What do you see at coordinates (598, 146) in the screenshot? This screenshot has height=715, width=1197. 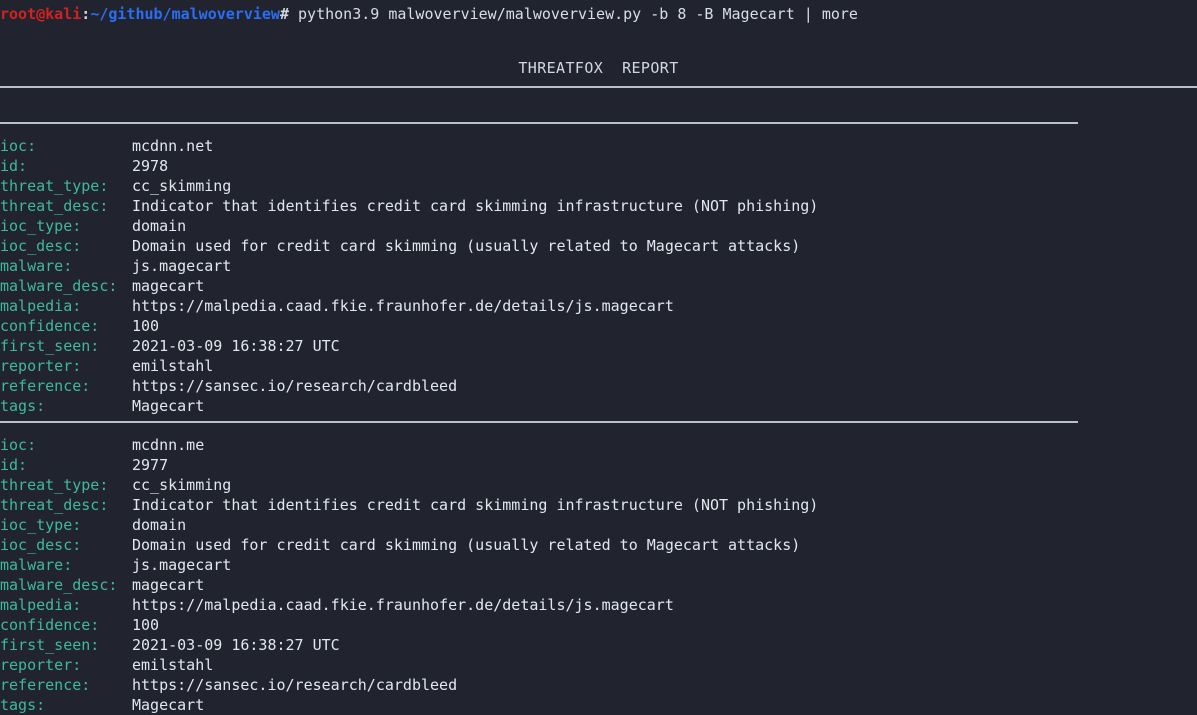 I see `record-field-row: ioc: mcdnn.net` at bounding box center [598, 146].